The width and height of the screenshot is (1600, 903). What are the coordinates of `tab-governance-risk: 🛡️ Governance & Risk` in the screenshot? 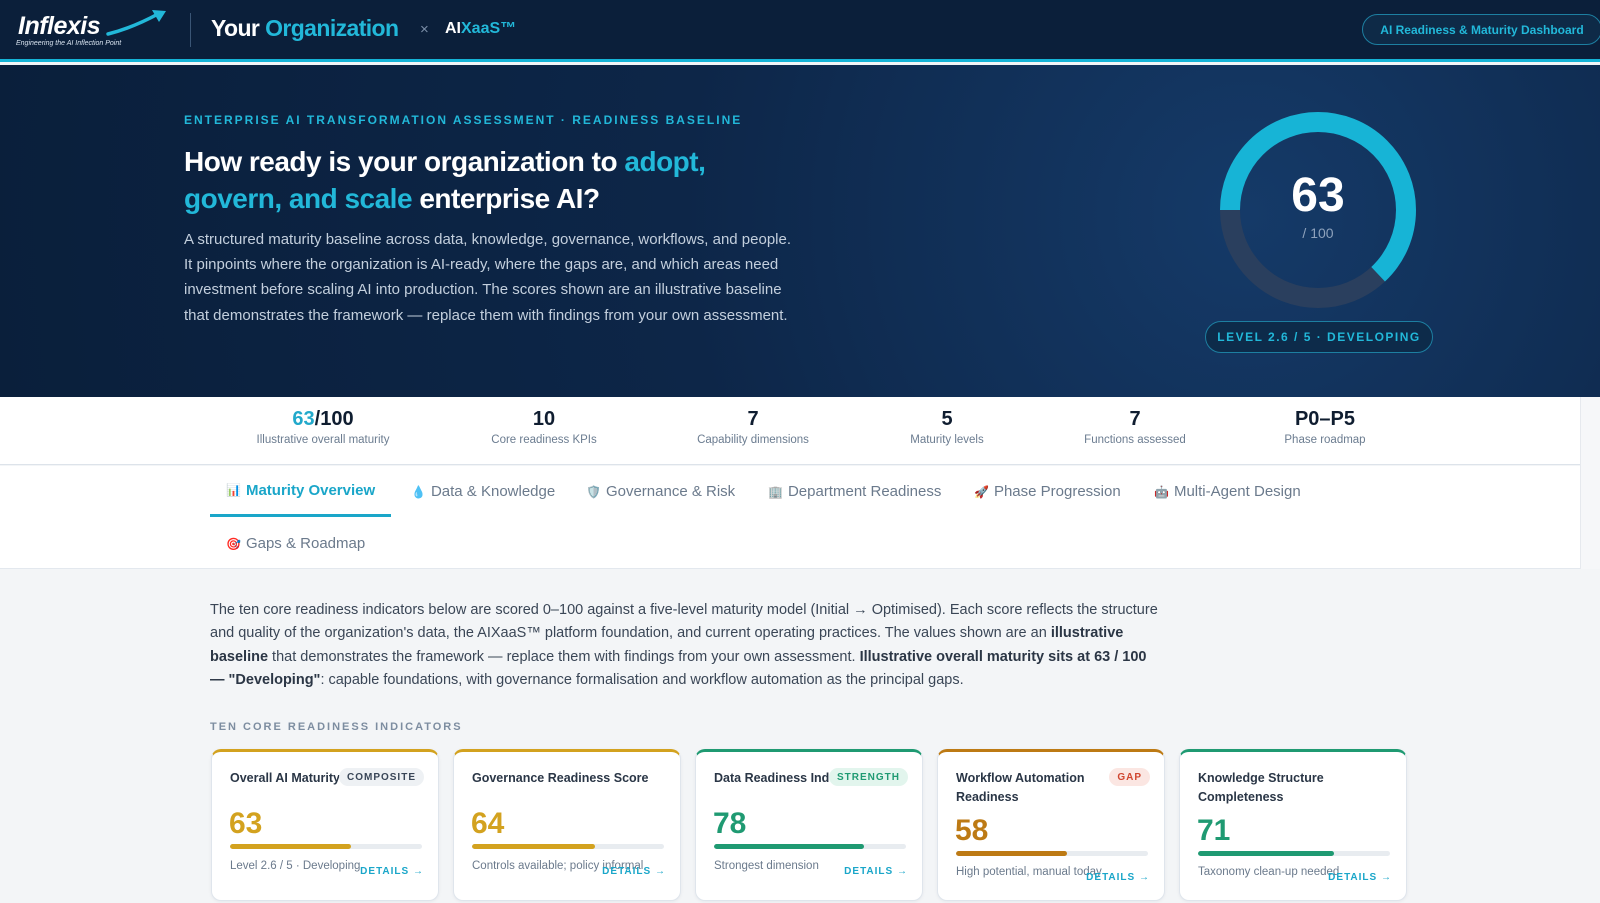 It's located at (660, 491).